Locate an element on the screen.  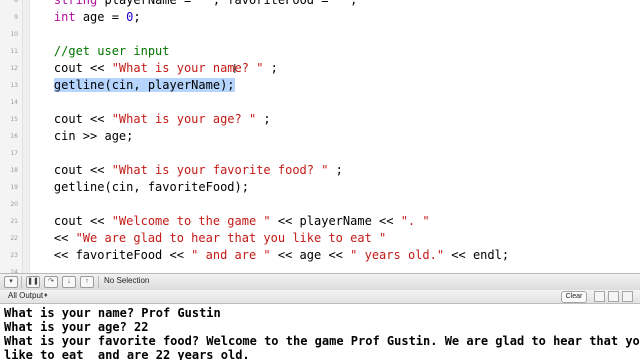
code-token: int is located at coordinates (64, 17).